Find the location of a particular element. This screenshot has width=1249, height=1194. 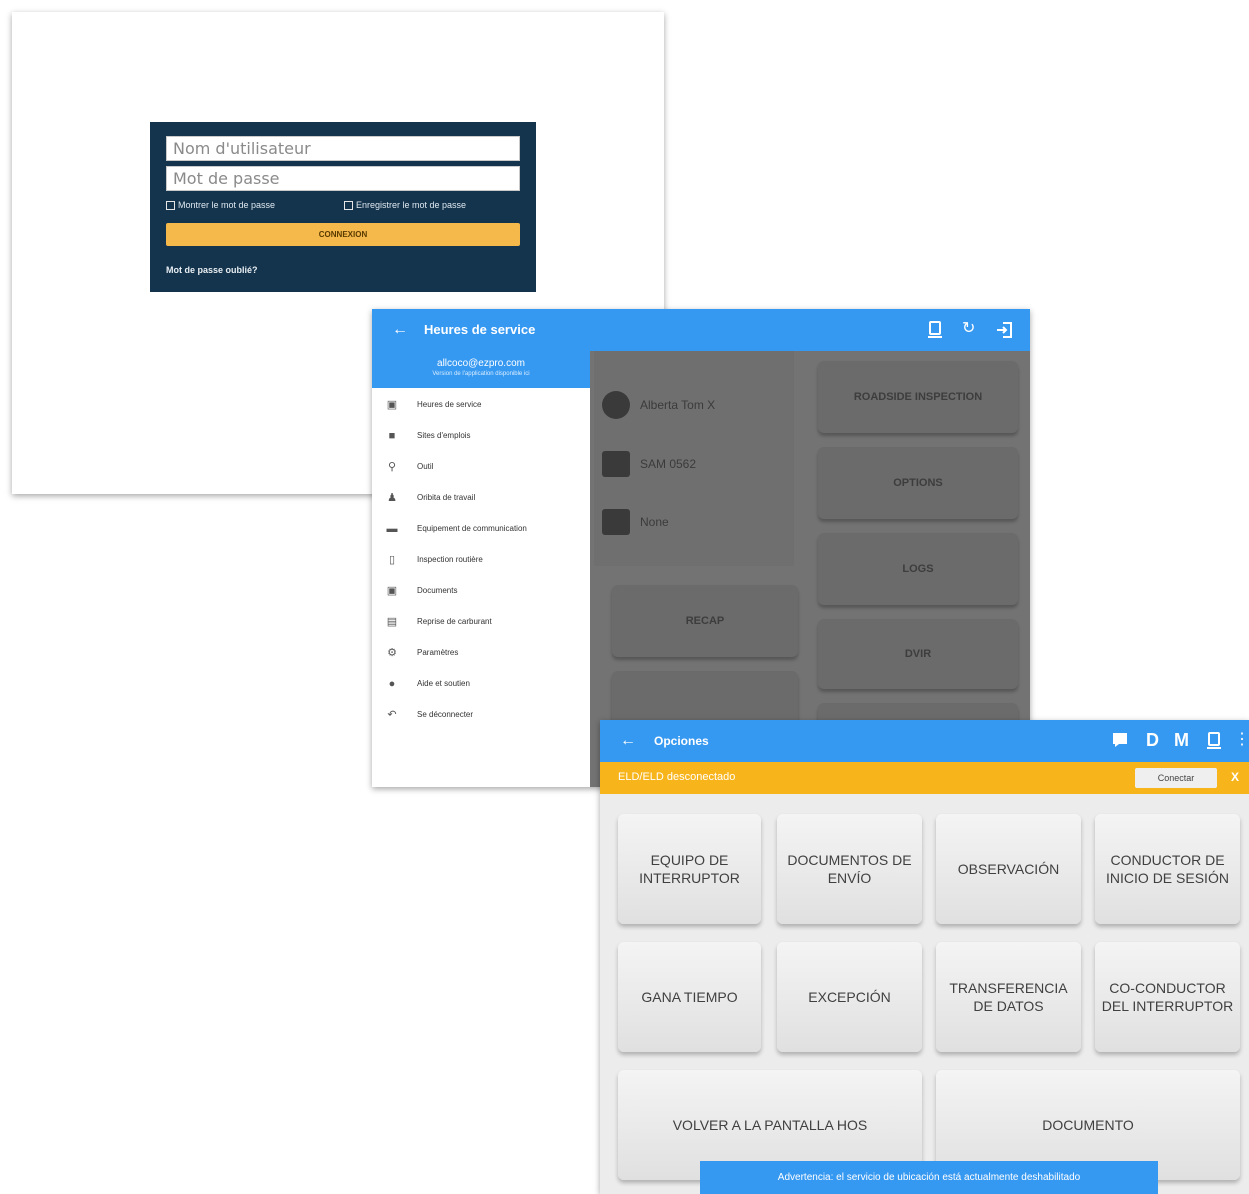

vehicle-row: SAM 0562 is located at coordinates (649, 464).